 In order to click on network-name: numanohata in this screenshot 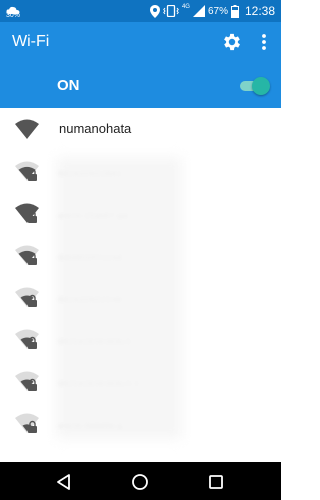, I will do `click(95, 128)`.